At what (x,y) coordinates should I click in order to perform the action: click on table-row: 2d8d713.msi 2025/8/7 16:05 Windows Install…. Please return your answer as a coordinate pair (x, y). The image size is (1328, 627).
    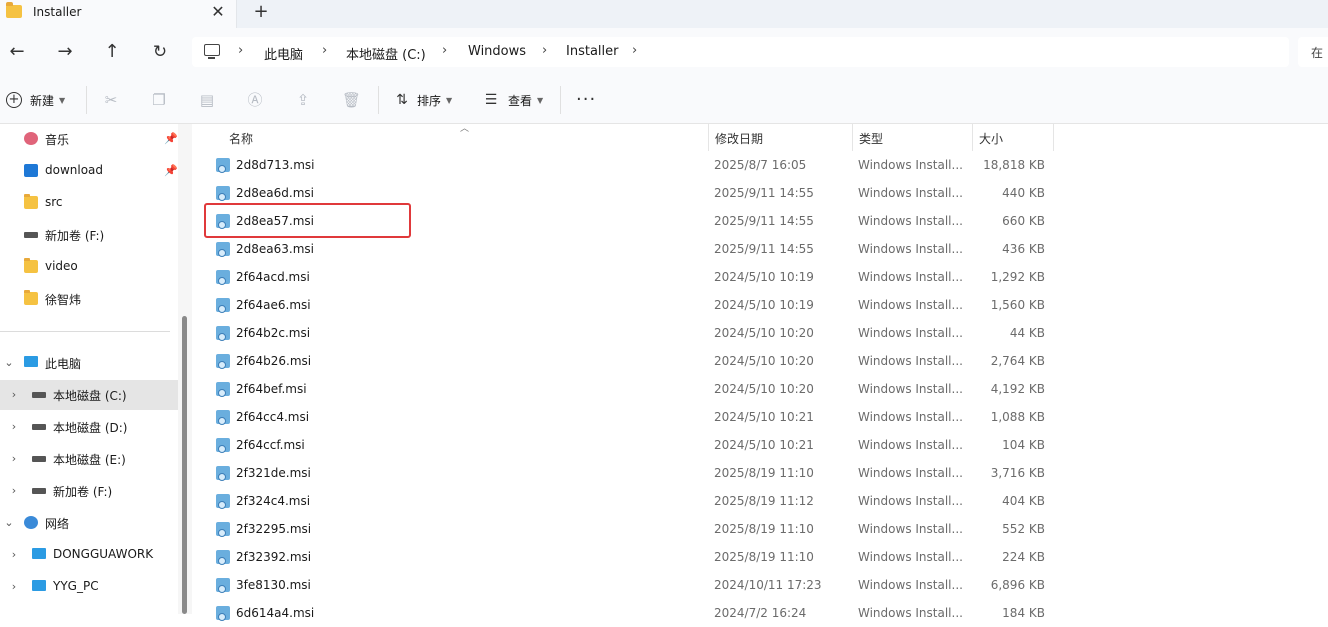
    Looking at the image, I should click on (630, 165).